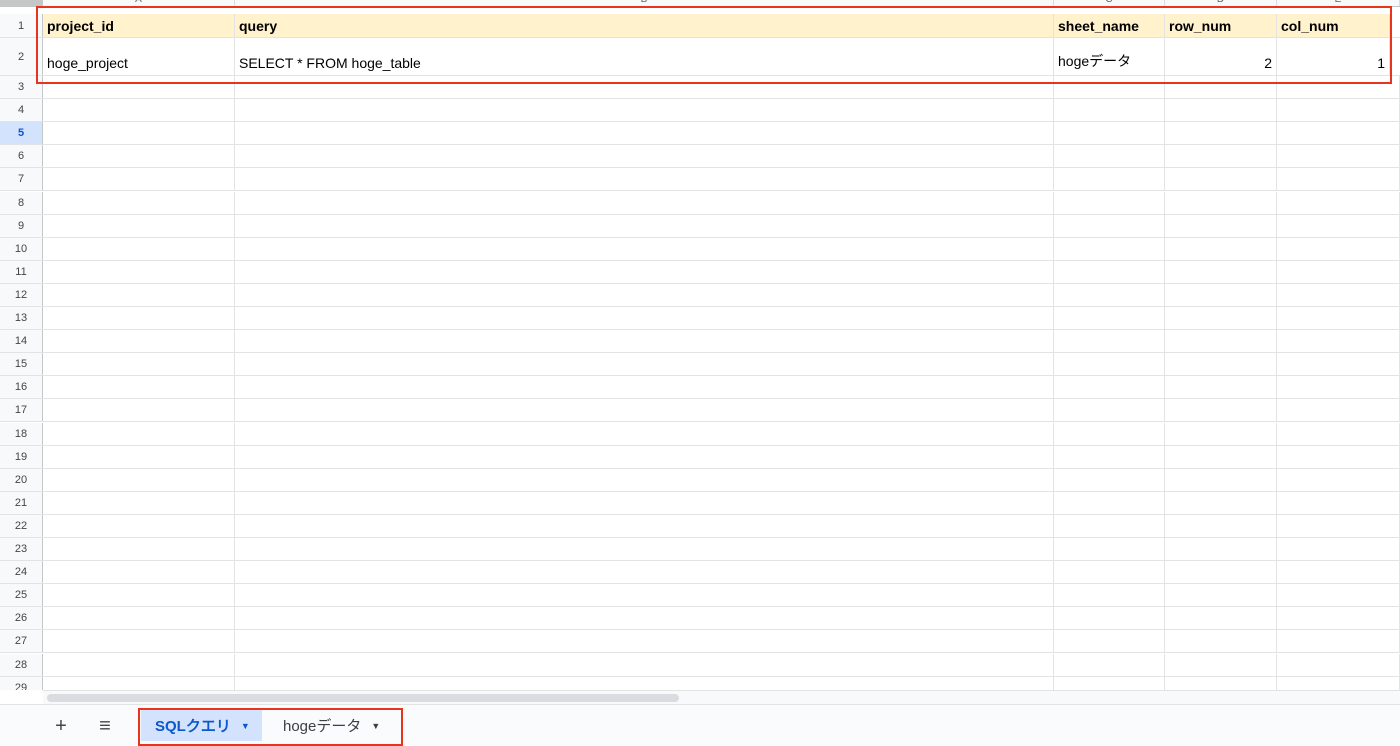  Describe the element at coordinates (21, 502) in the screenshot. I see `row-header: 21` at that location.